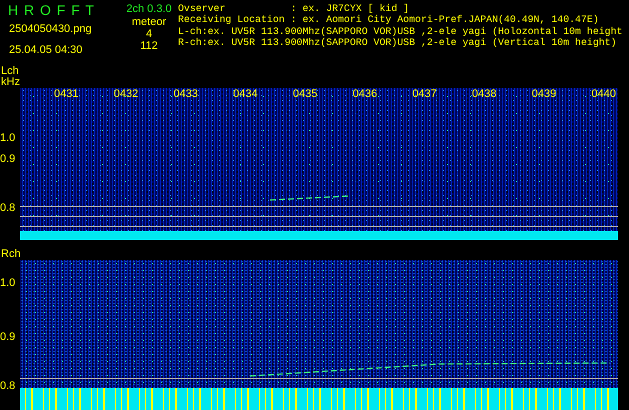 This screenshot has height=410, width=629. What do you see at coordinates (294, 8) in the screenshot?
I see `info-line: Ovserver : ex. JR7CYX [ kid ]` at bounding box center [294, 8].